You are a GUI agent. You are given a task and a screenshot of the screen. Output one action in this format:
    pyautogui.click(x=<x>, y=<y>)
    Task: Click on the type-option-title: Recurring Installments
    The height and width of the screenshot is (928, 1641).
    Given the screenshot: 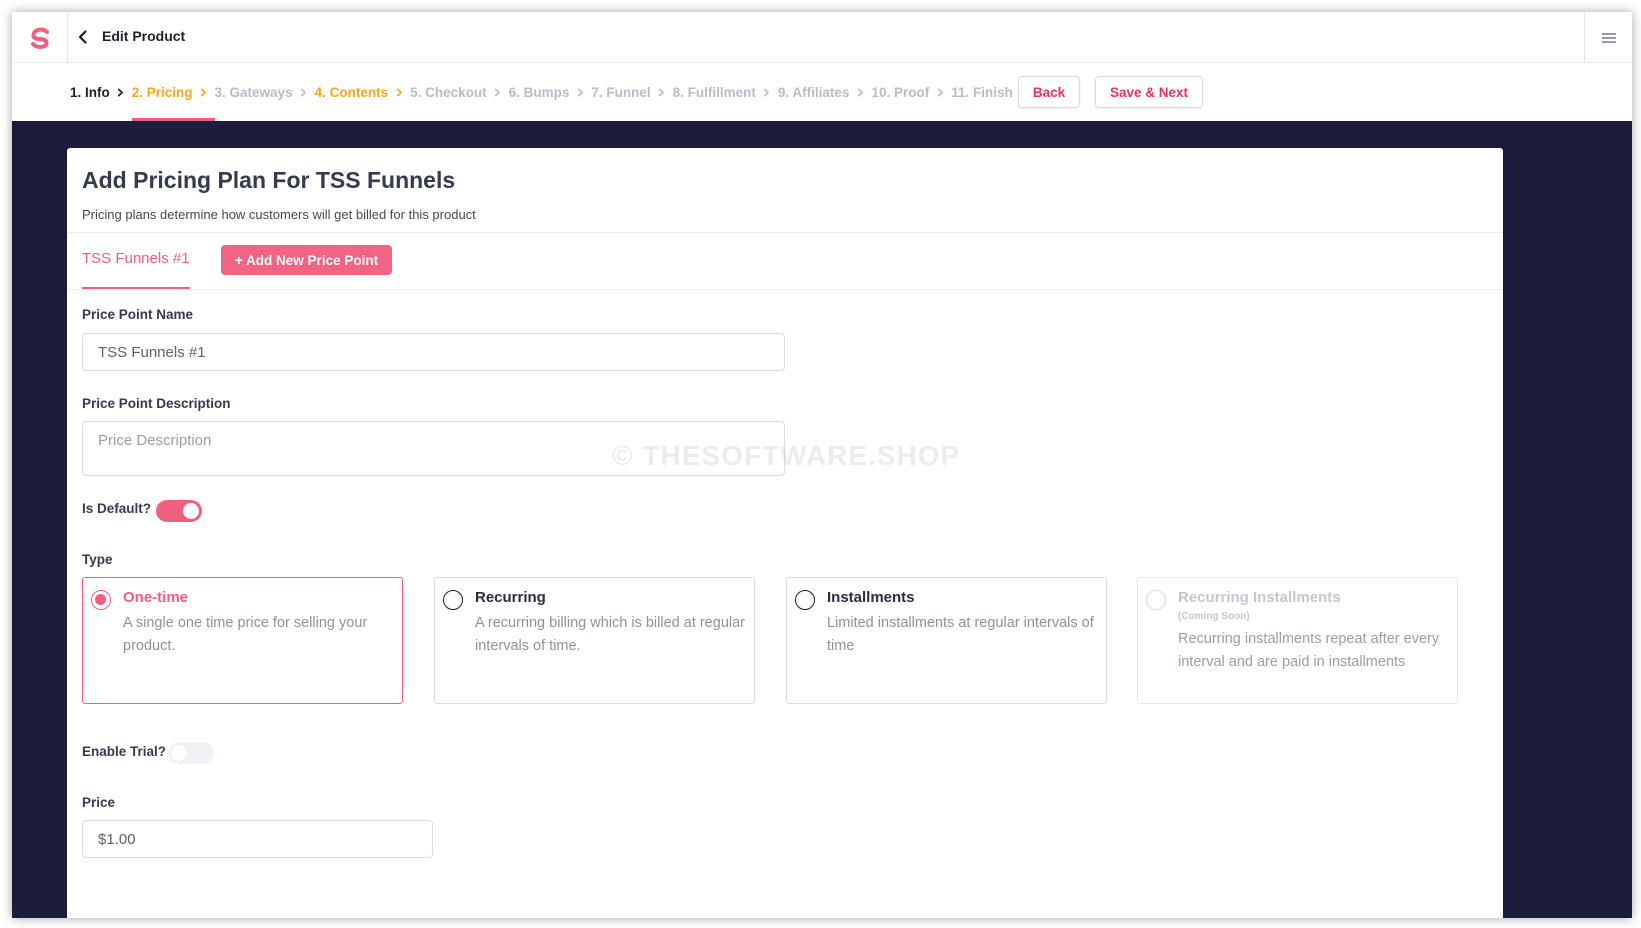 What is the action you would take?
    pyautogui.click(x=1259, y=597)
    